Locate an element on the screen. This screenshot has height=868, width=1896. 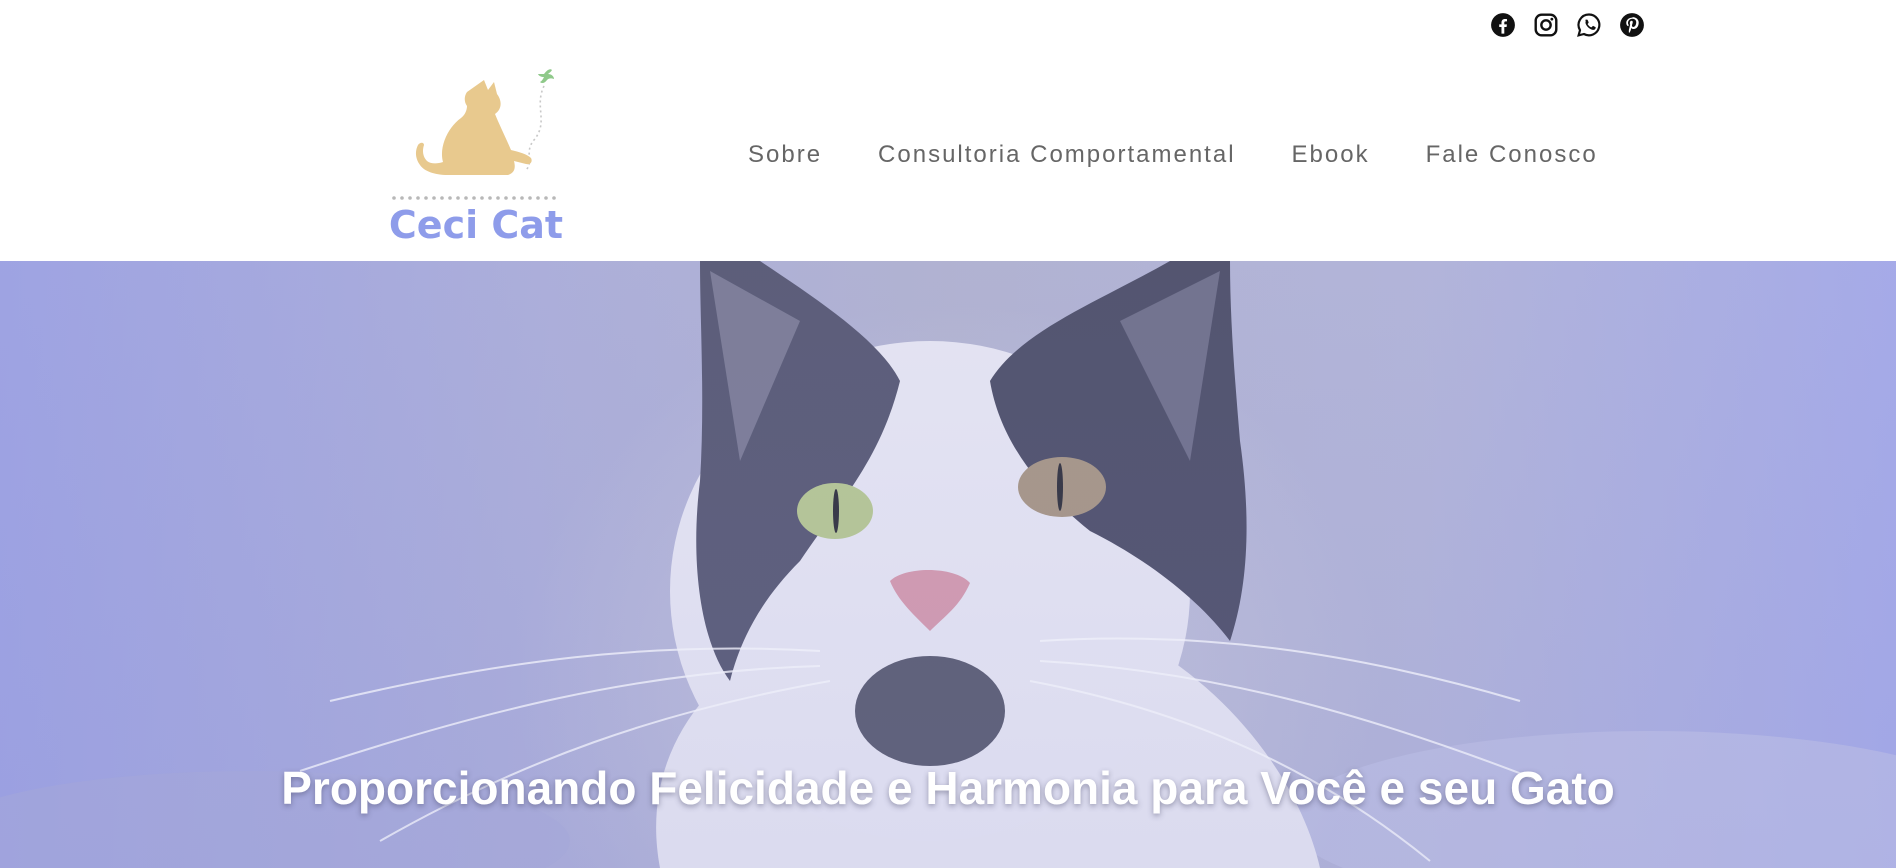
nav-item-sobre: Sobre is located at coordinates (785, 155).